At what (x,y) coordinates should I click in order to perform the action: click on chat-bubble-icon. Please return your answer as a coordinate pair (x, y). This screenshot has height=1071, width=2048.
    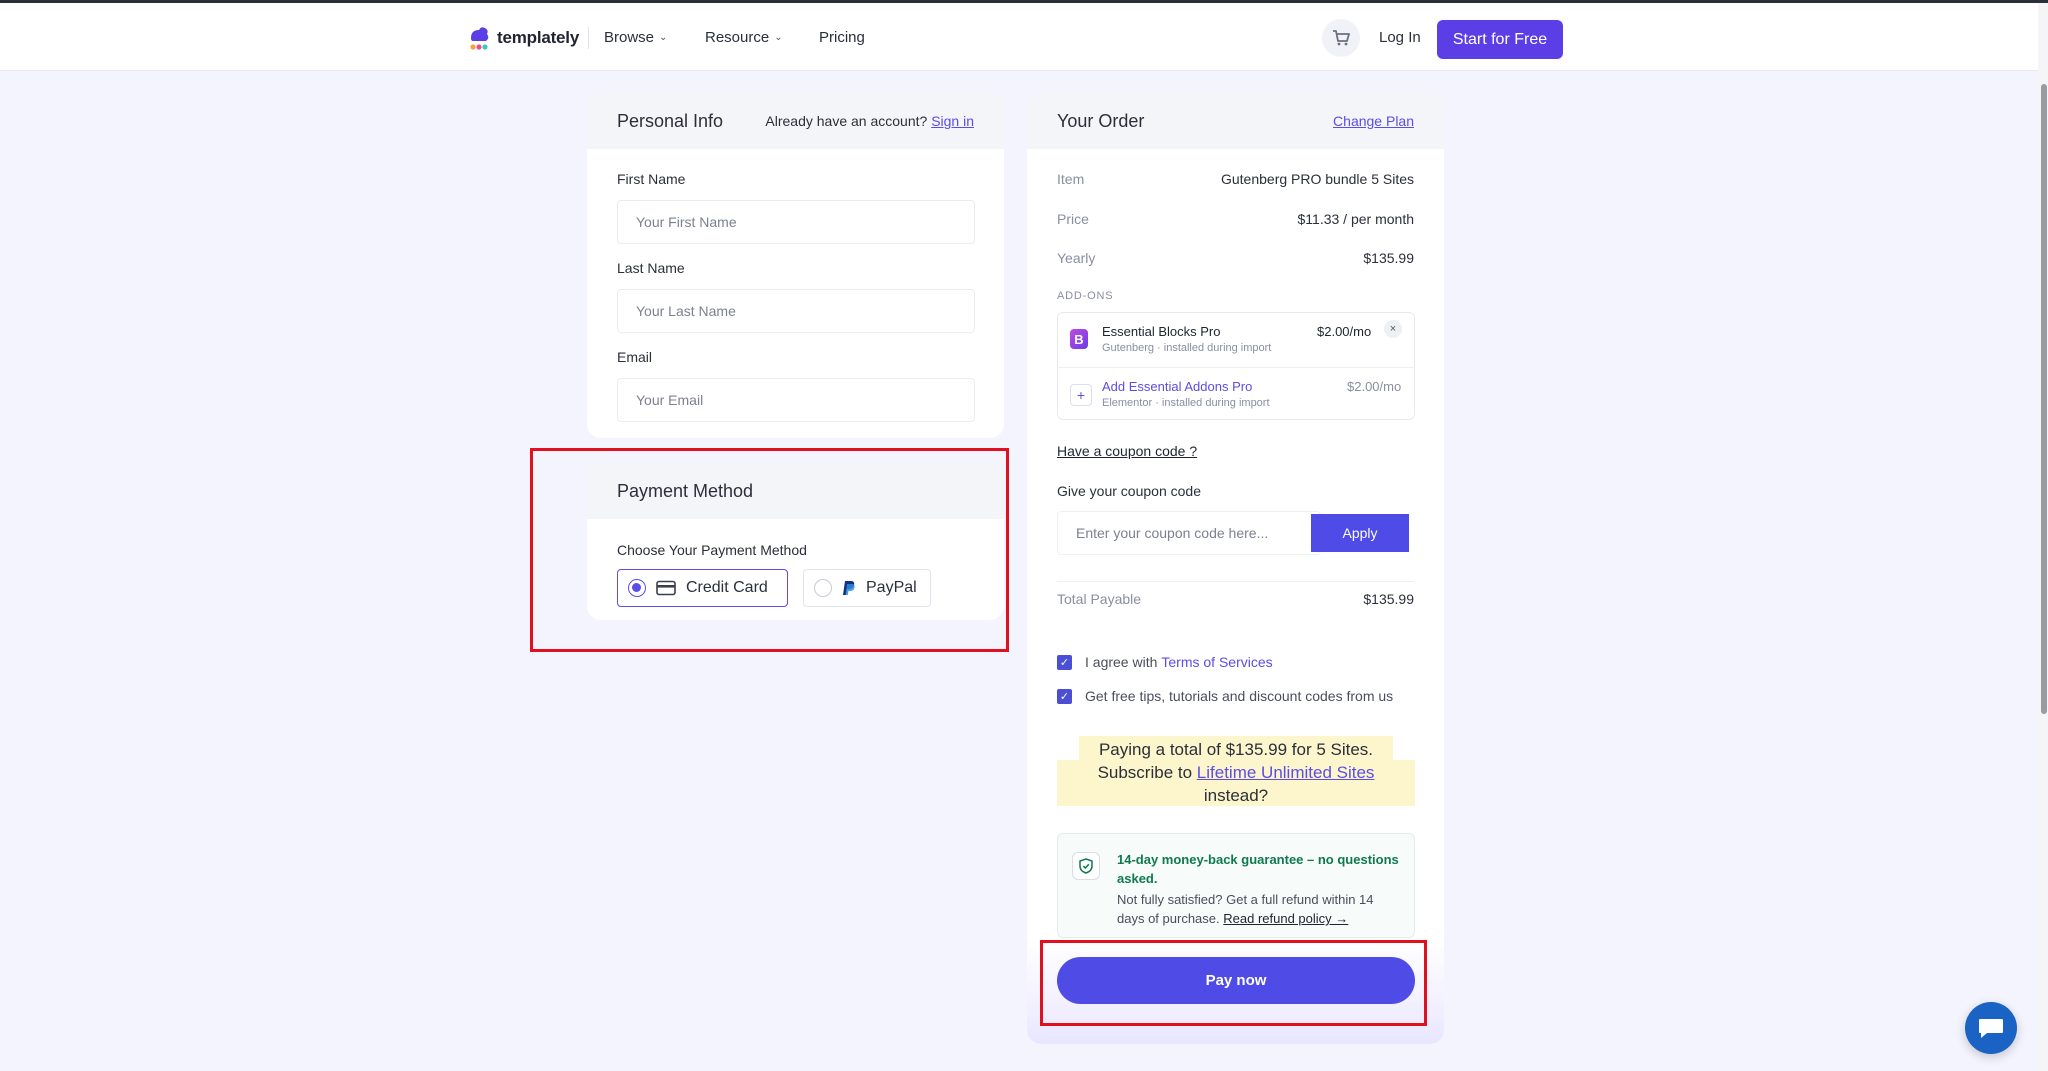
    Looking at the image, I should click on (1991, 1028).